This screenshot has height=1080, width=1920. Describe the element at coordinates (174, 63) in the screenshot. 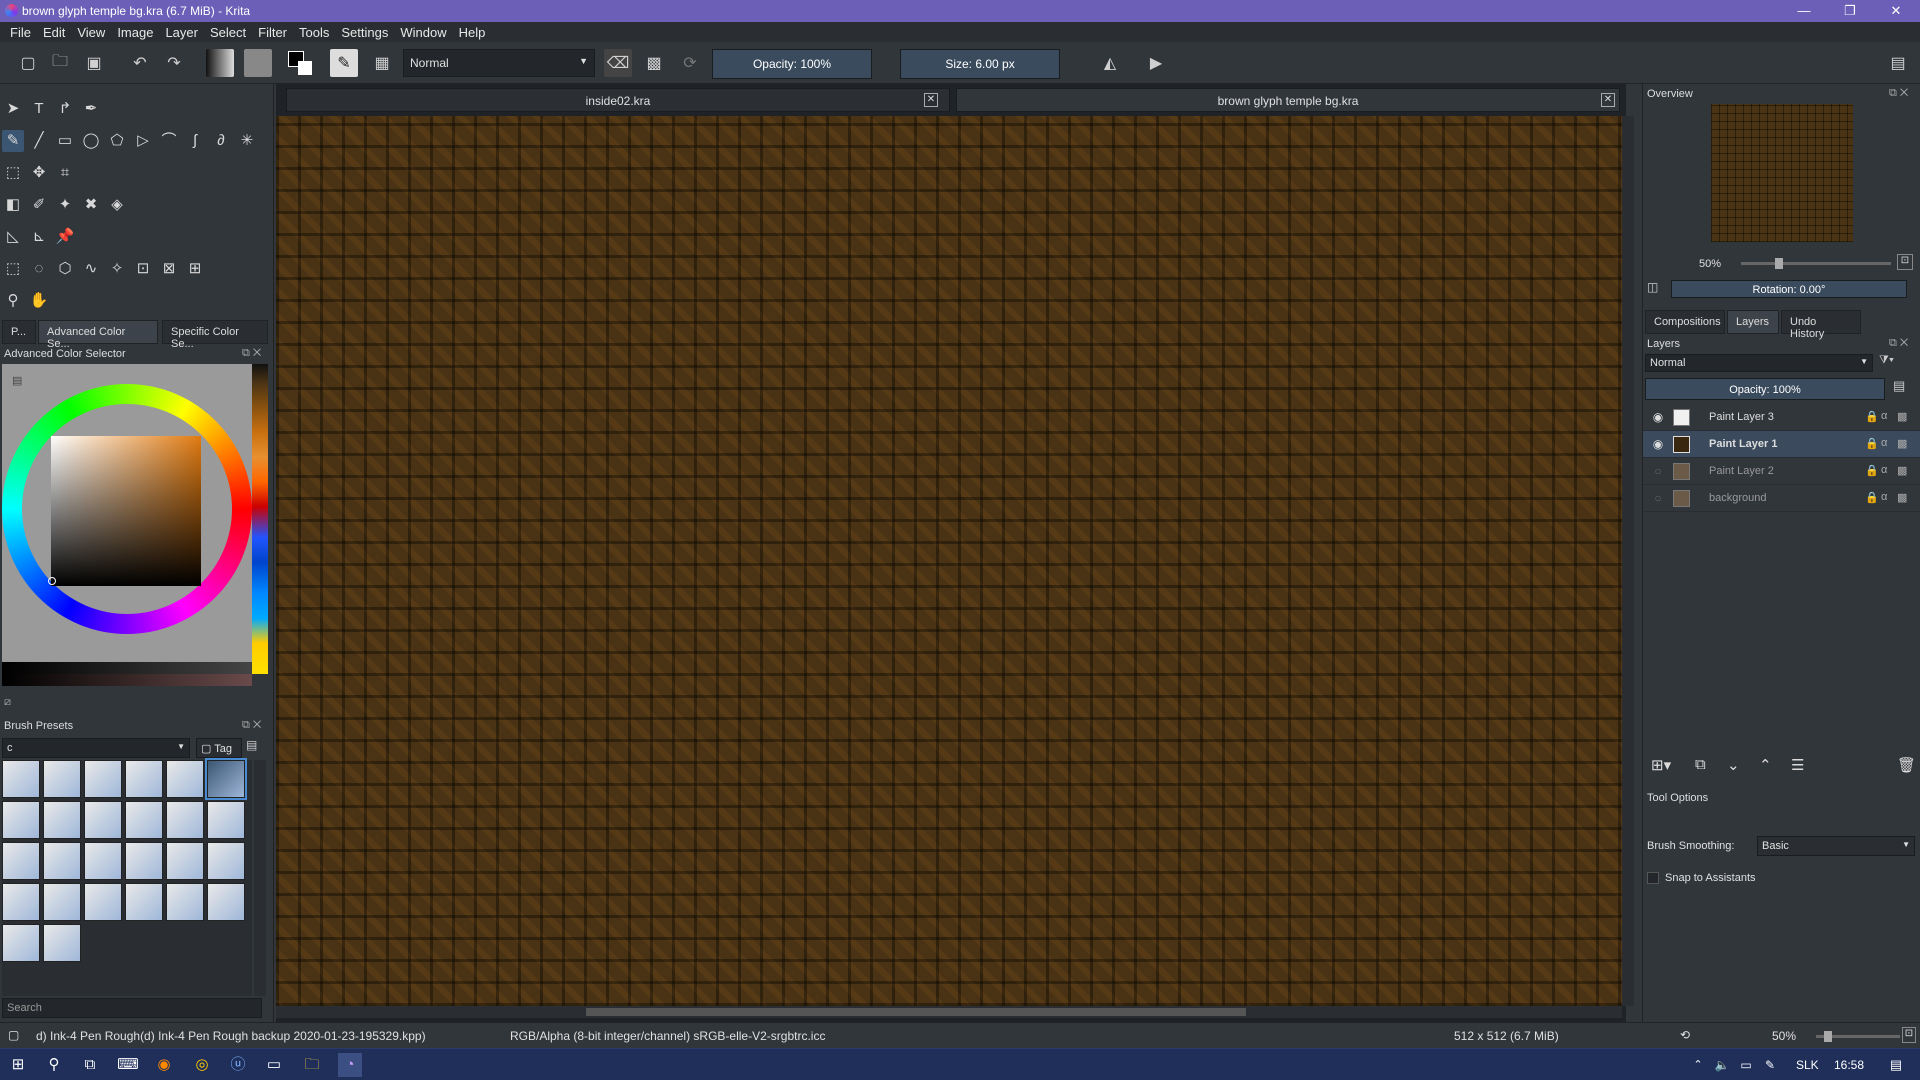

I see `redo-icon: ↷` at that location.